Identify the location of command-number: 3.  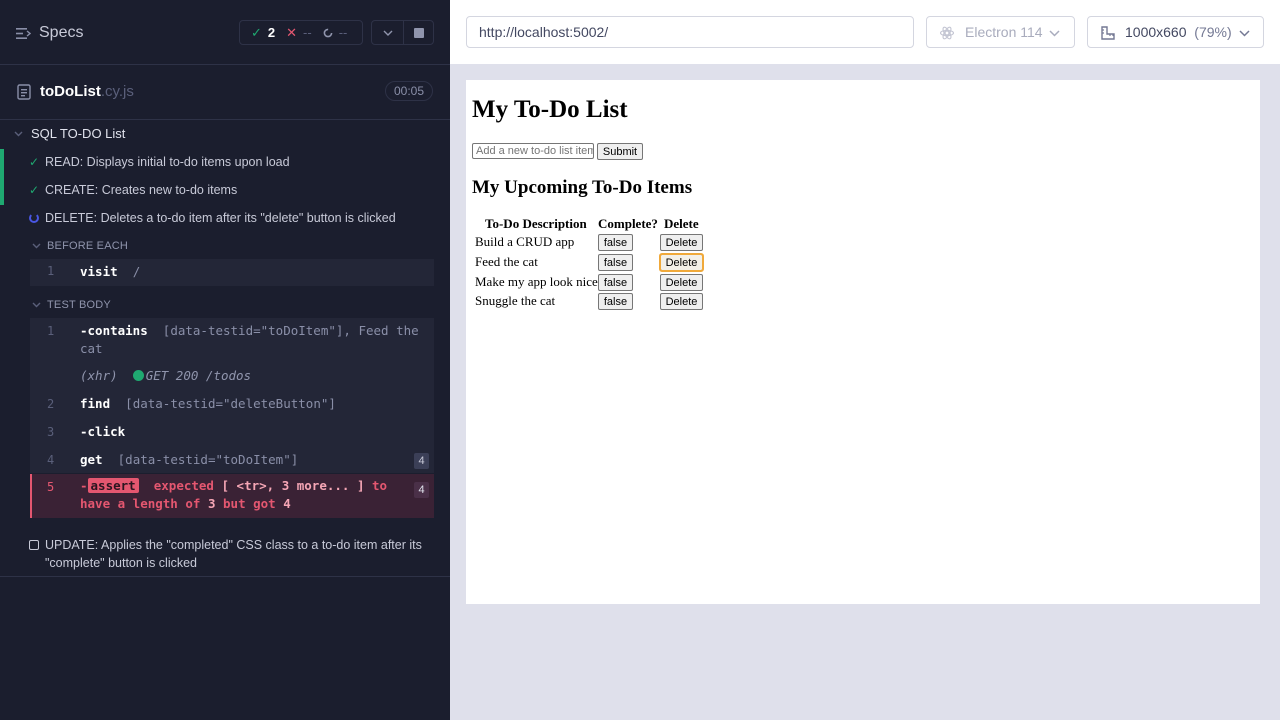
(51, 432).